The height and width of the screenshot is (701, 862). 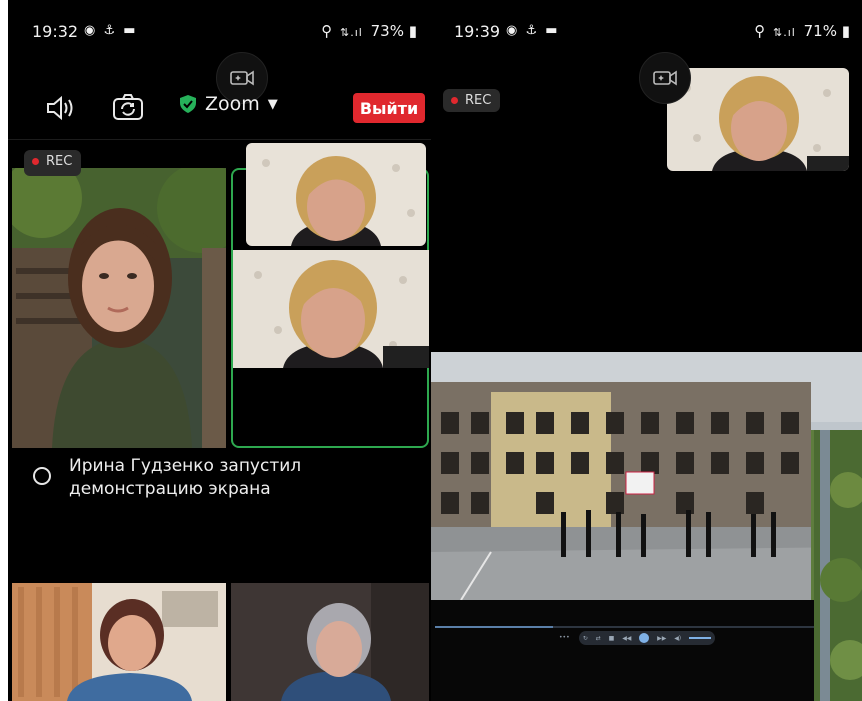 What do you see at coordinates (219, 34) in the screenshot?
I see `status-bar: 19:32 ◉ ⚓ ▬ ⚲ ⇅.ıl 73% ▮` at bounding box center [219, 34].